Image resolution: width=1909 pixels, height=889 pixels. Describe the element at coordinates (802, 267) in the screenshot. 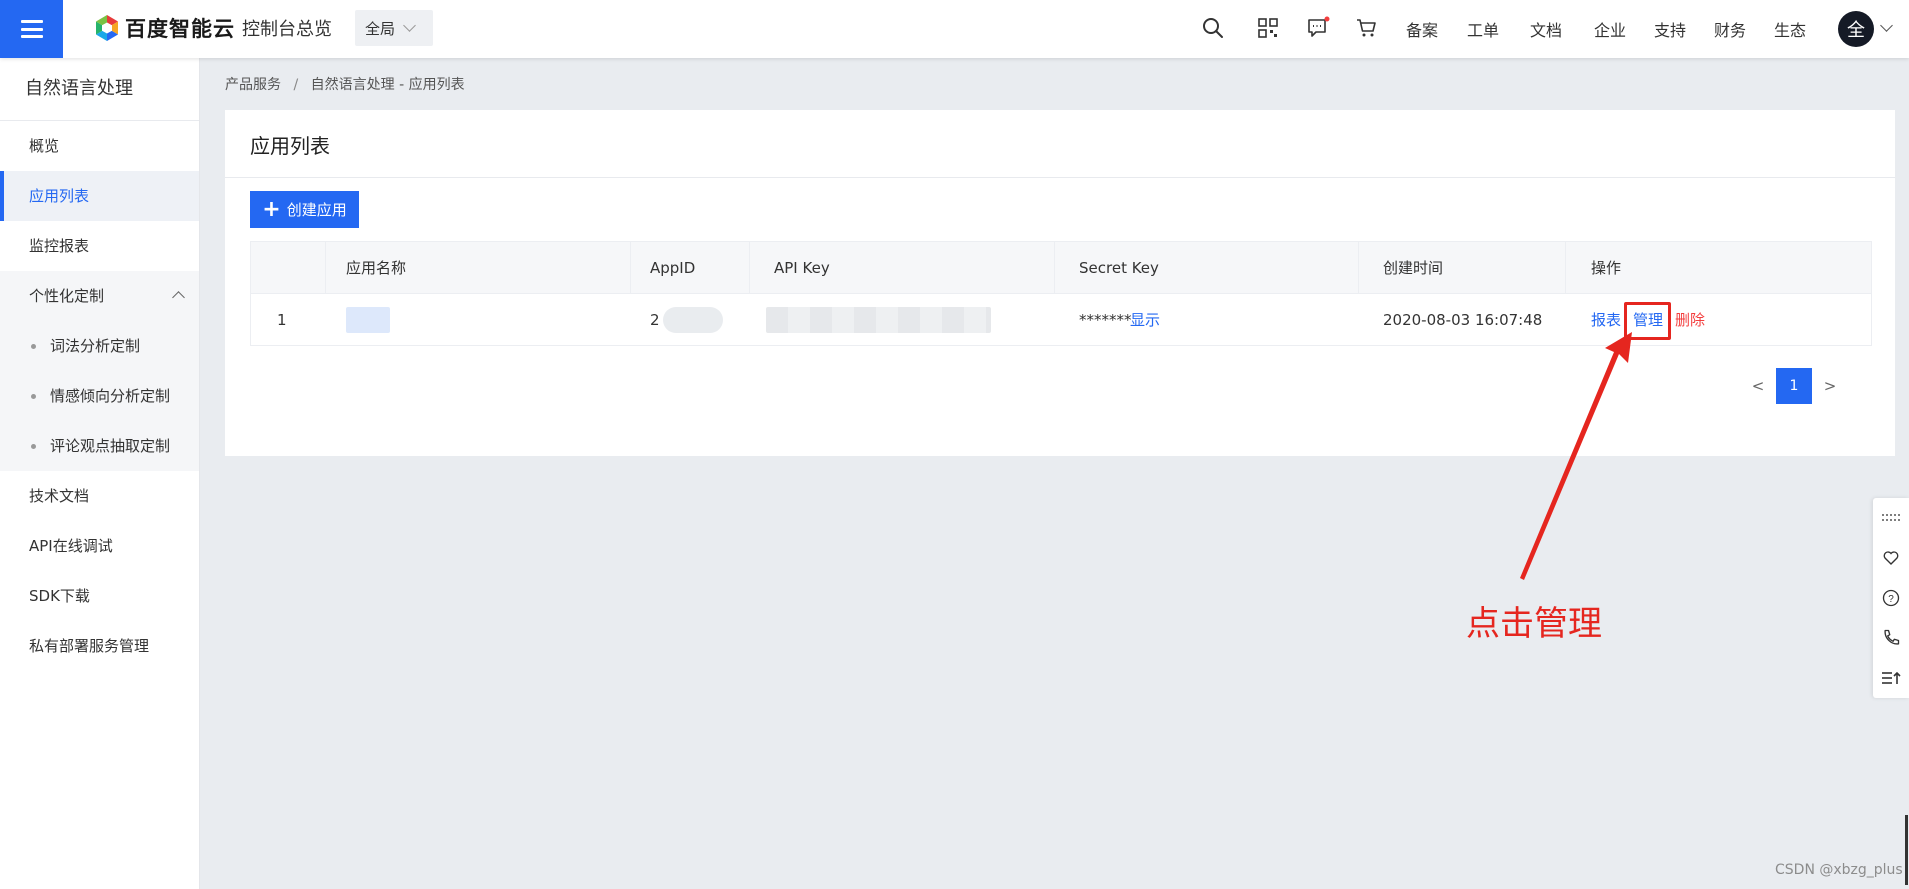

I see `column-header-api-key: API Key` at that location.